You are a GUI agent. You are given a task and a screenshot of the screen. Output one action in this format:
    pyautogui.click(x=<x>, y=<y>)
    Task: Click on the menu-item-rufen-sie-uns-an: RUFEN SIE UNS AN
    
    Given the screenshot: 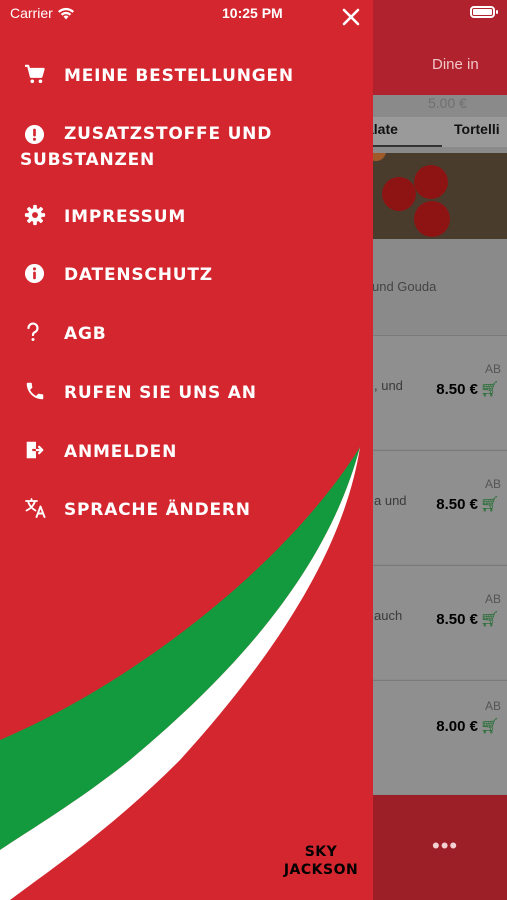 What is the action you would take?
    pyautogui.click(x=140, y=393)
    